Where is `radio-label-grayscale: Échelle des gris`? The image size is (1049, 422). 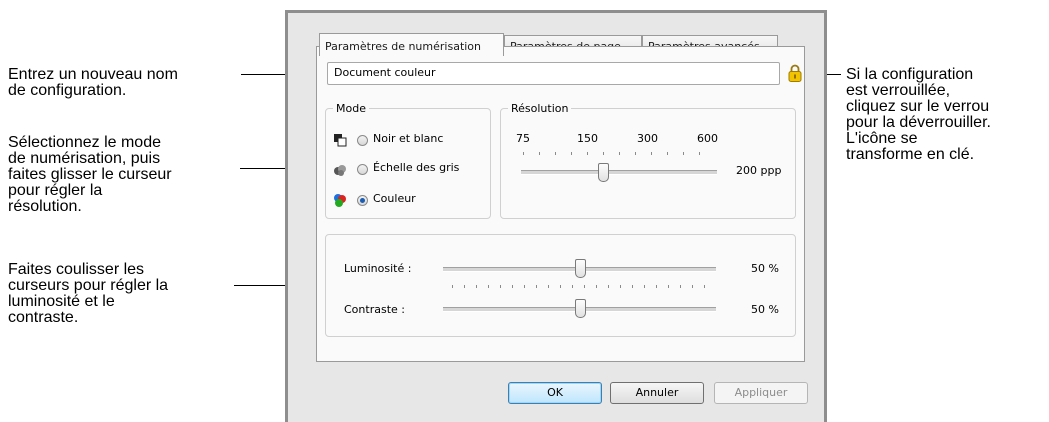
radio-label-grayscale: Échelle des gris is located at coordinates (416, 167).